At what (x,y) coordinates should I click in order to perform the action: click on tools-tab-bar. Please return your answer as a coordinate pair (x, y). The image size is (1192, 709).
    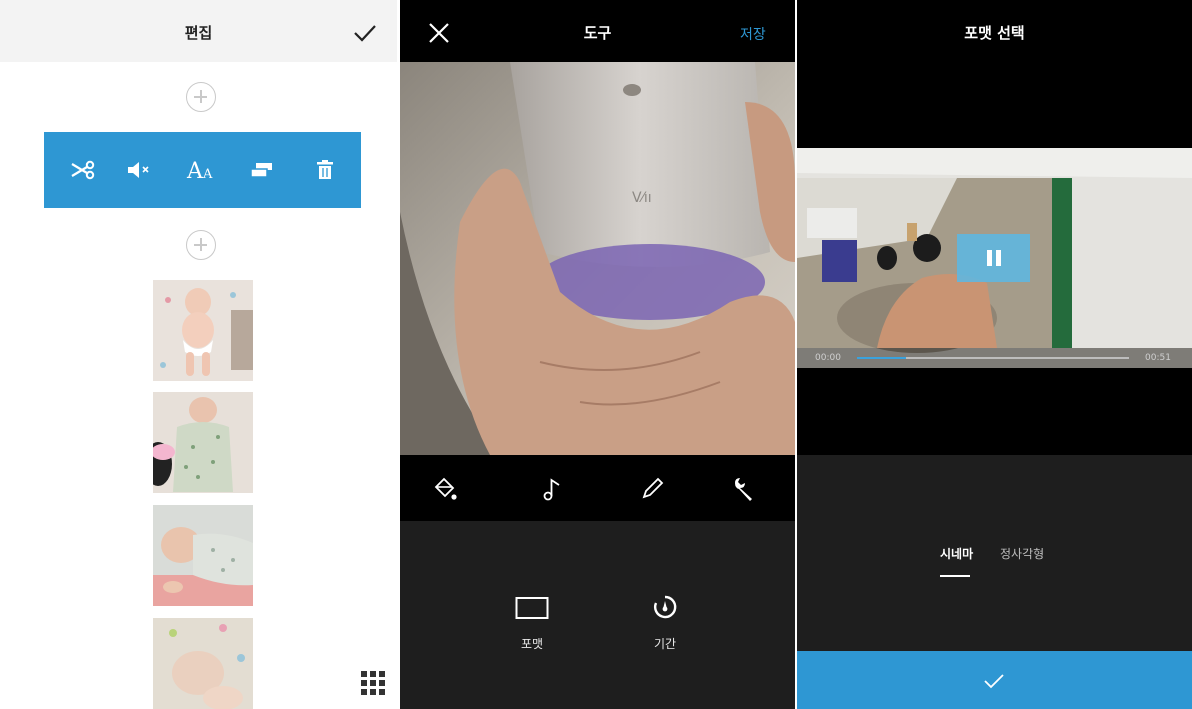
    Looking at the image, I should click on (597, 488).